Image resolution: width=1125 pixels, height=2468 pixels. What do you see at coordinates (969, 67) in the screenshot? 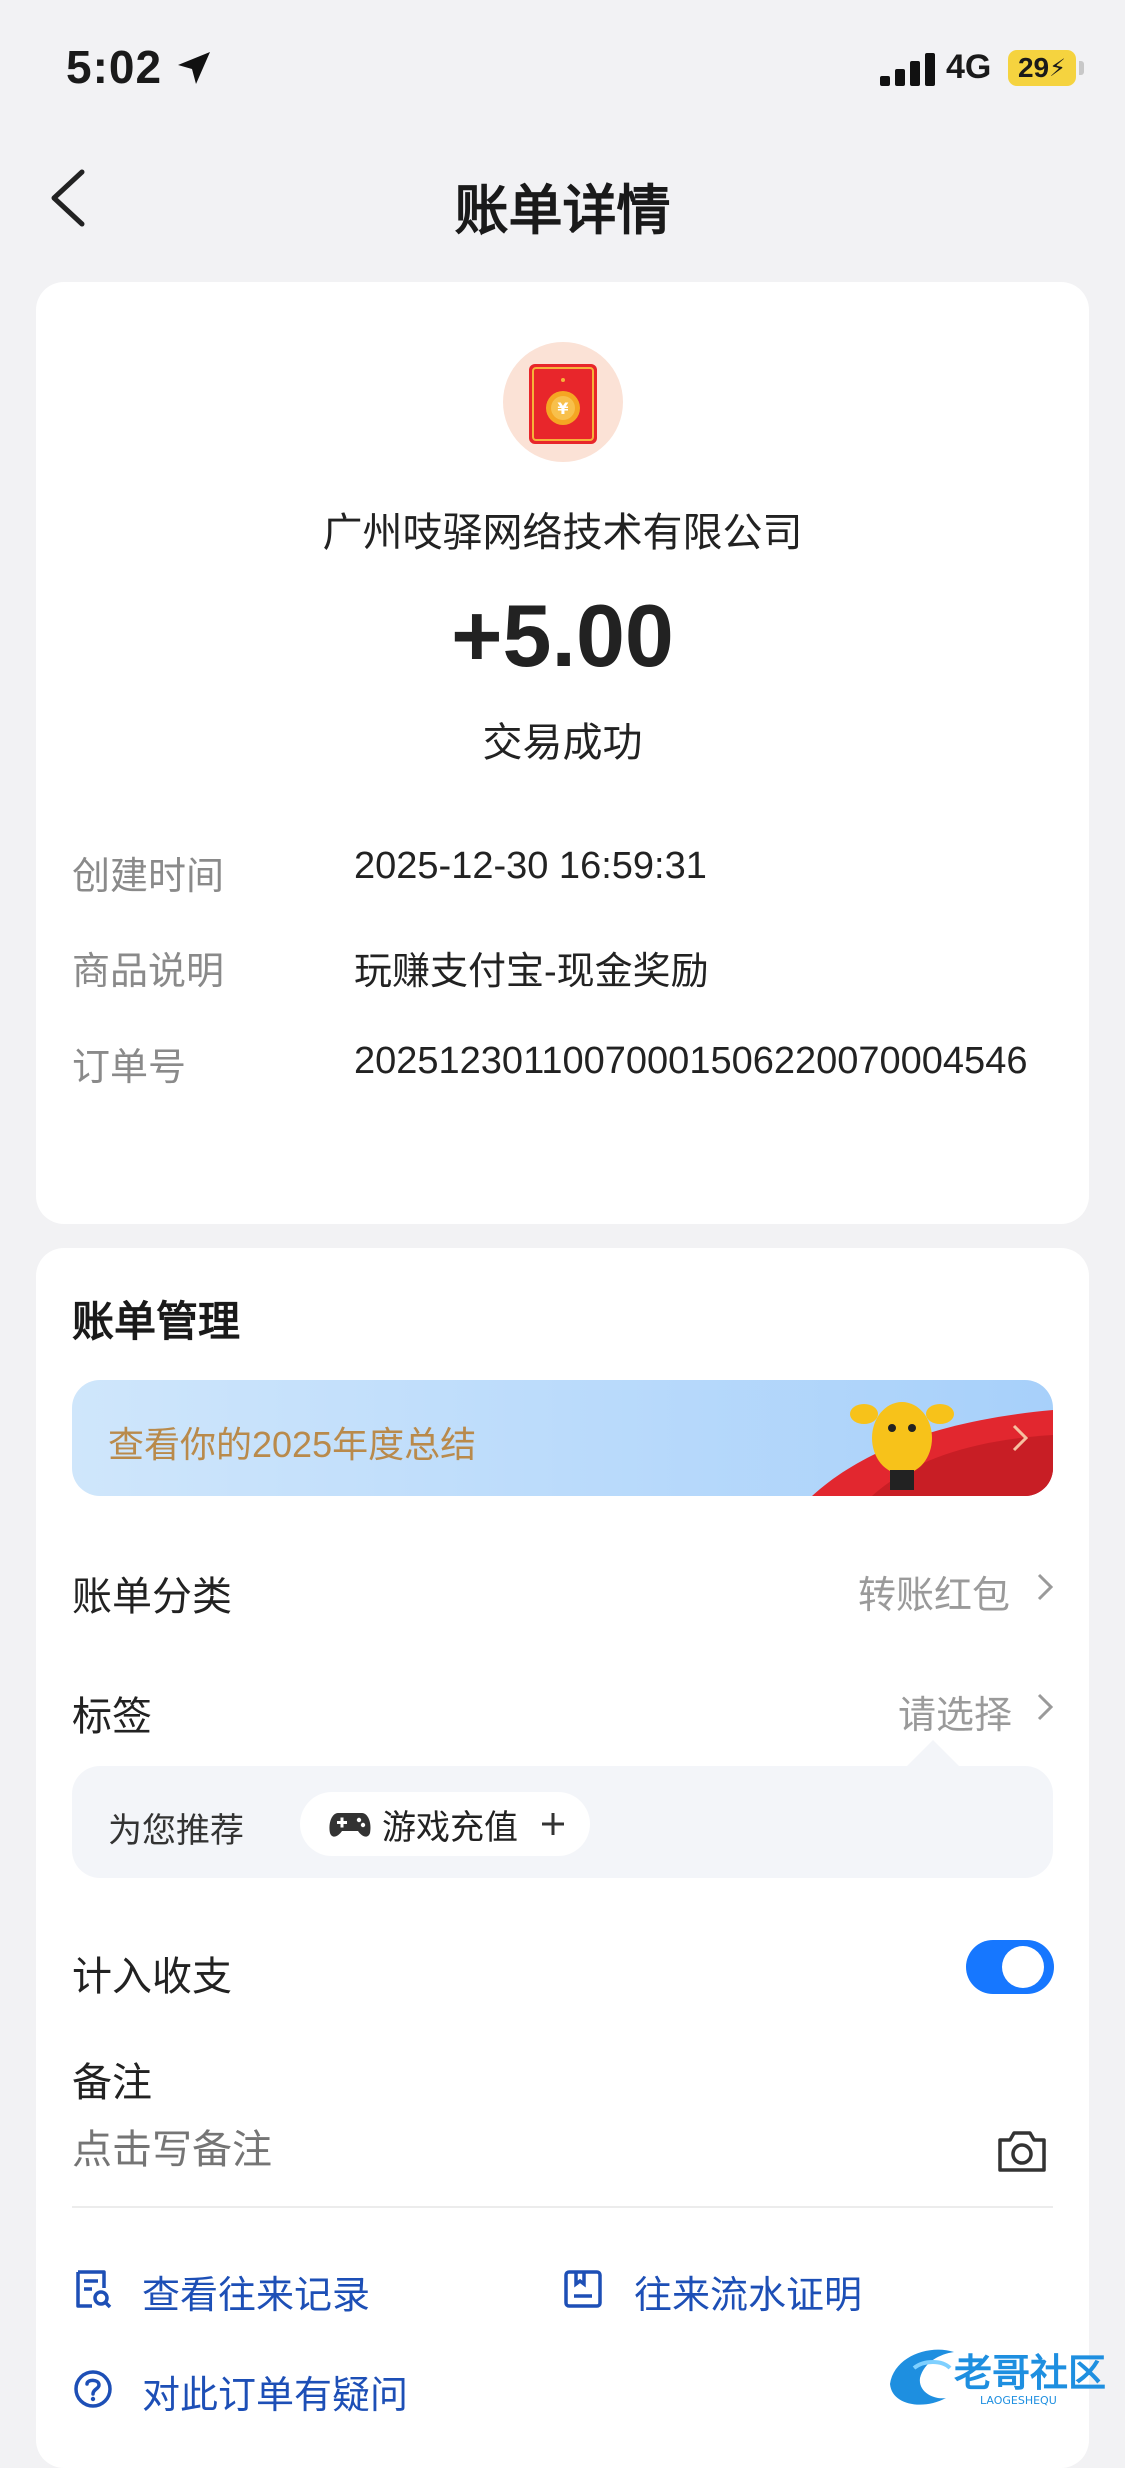
I see `network-type: 4G` at bounding box center [969, 67].